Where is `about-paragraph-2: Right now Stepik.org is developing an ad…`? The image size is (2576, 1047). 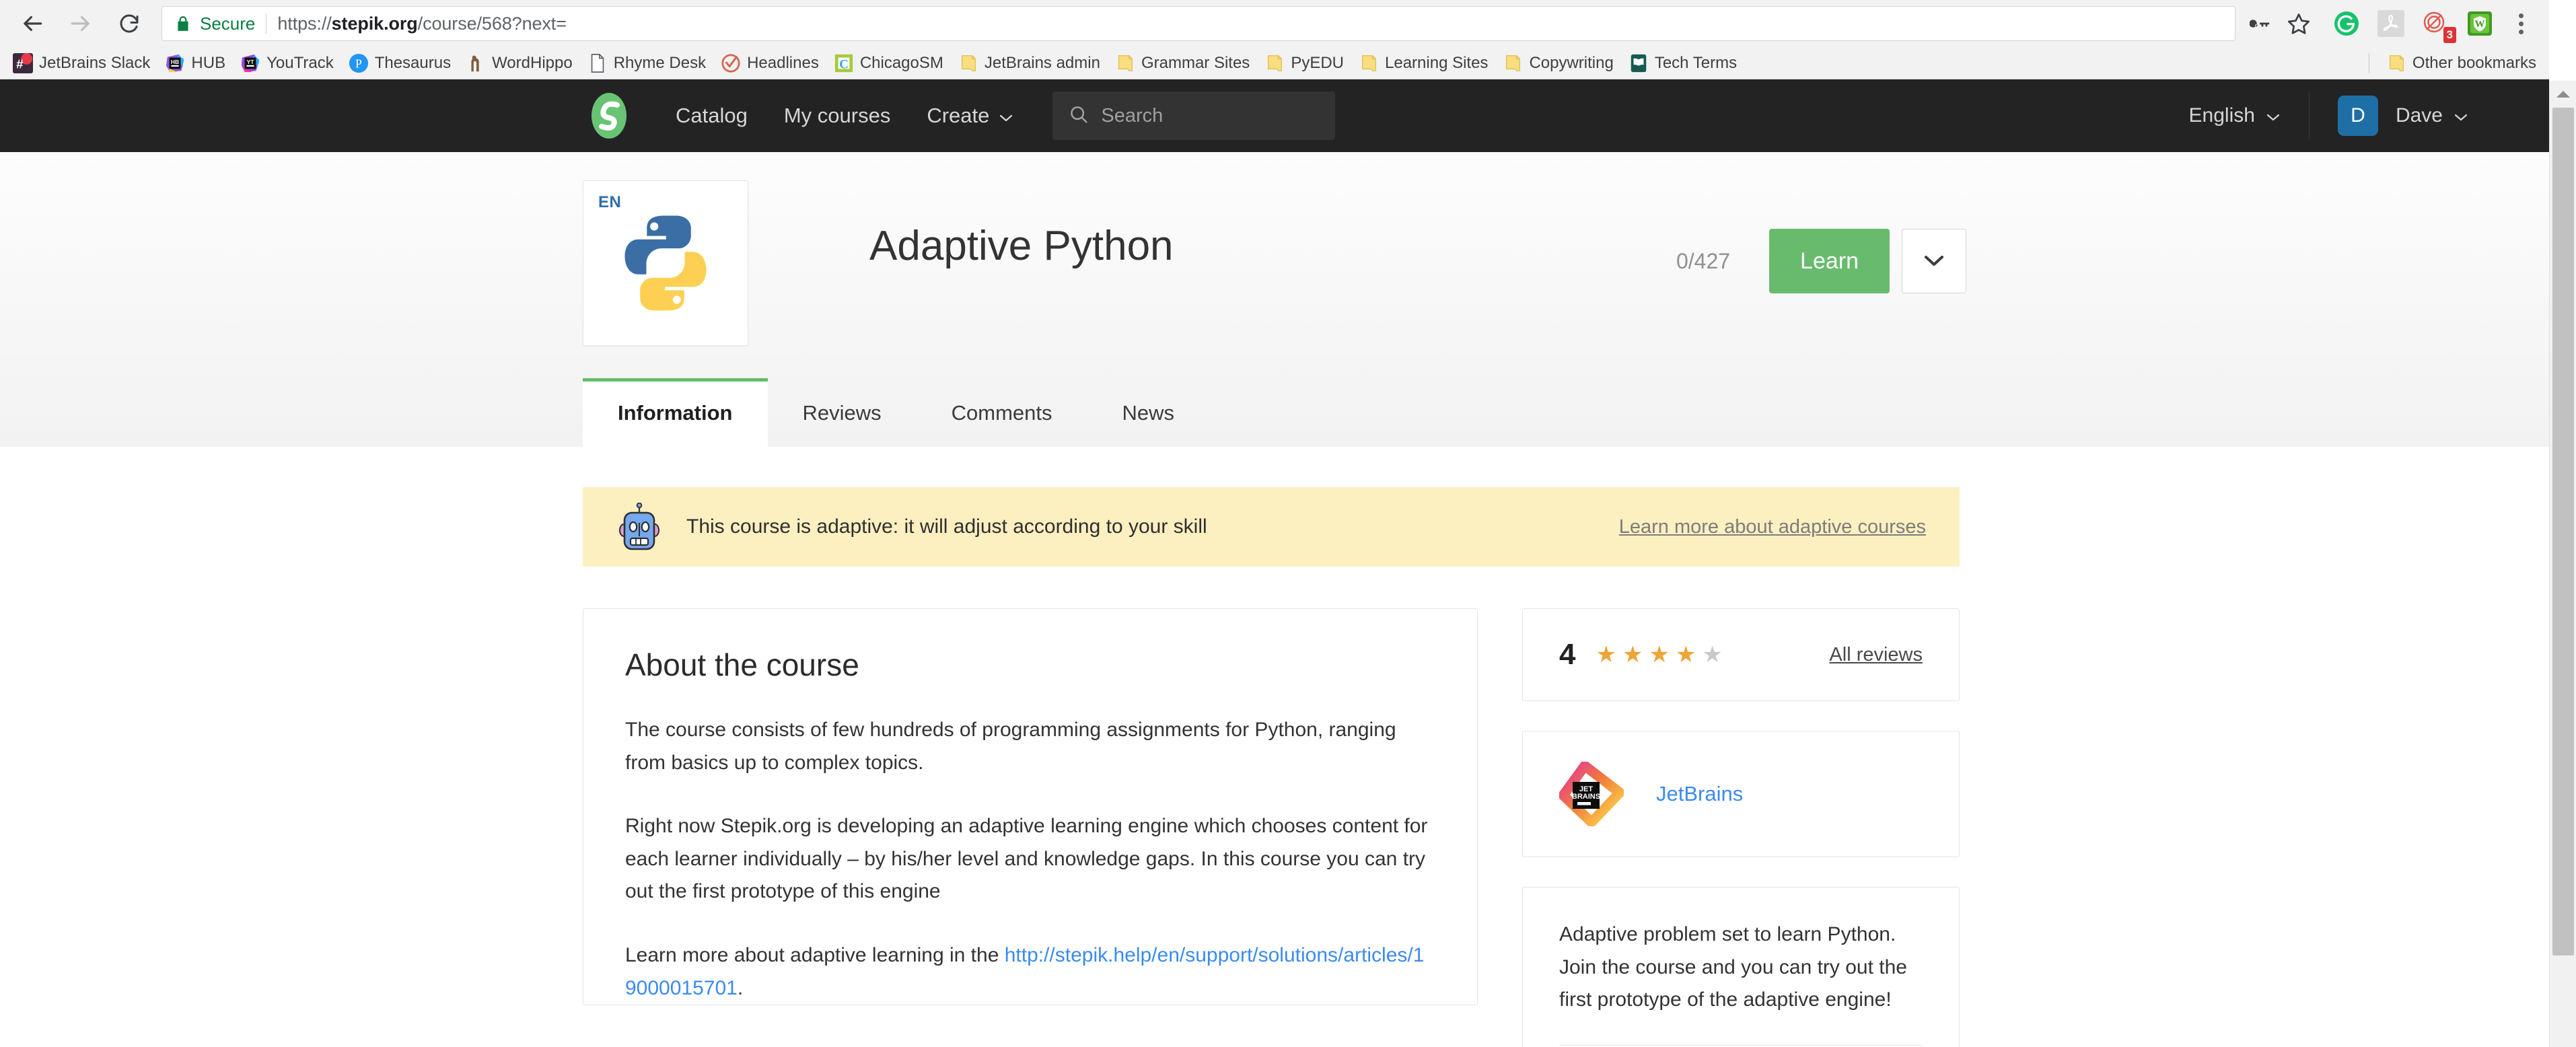 about-paragraph-2: Right now Stepik.org is developing an ad… is located at coordinates (1026, 859).